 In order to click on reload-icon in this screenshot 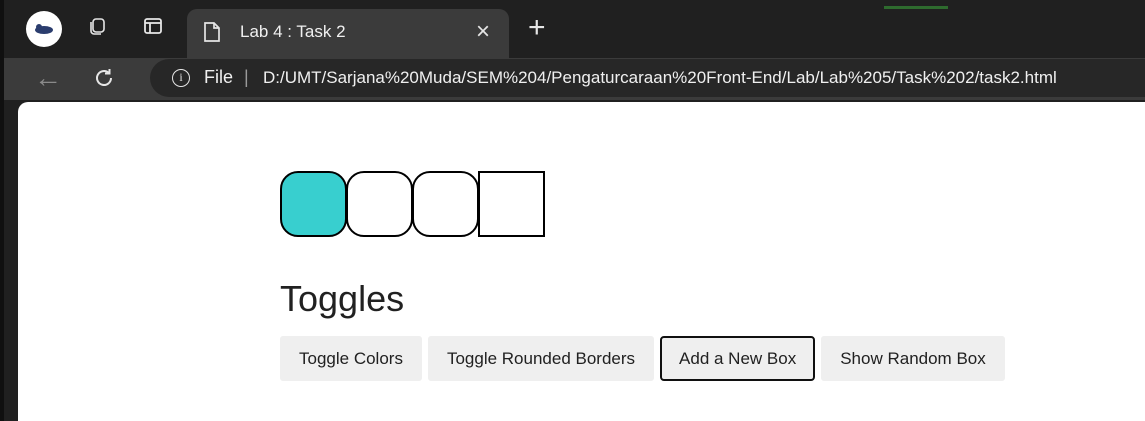, I will do `click(104, 79)`.